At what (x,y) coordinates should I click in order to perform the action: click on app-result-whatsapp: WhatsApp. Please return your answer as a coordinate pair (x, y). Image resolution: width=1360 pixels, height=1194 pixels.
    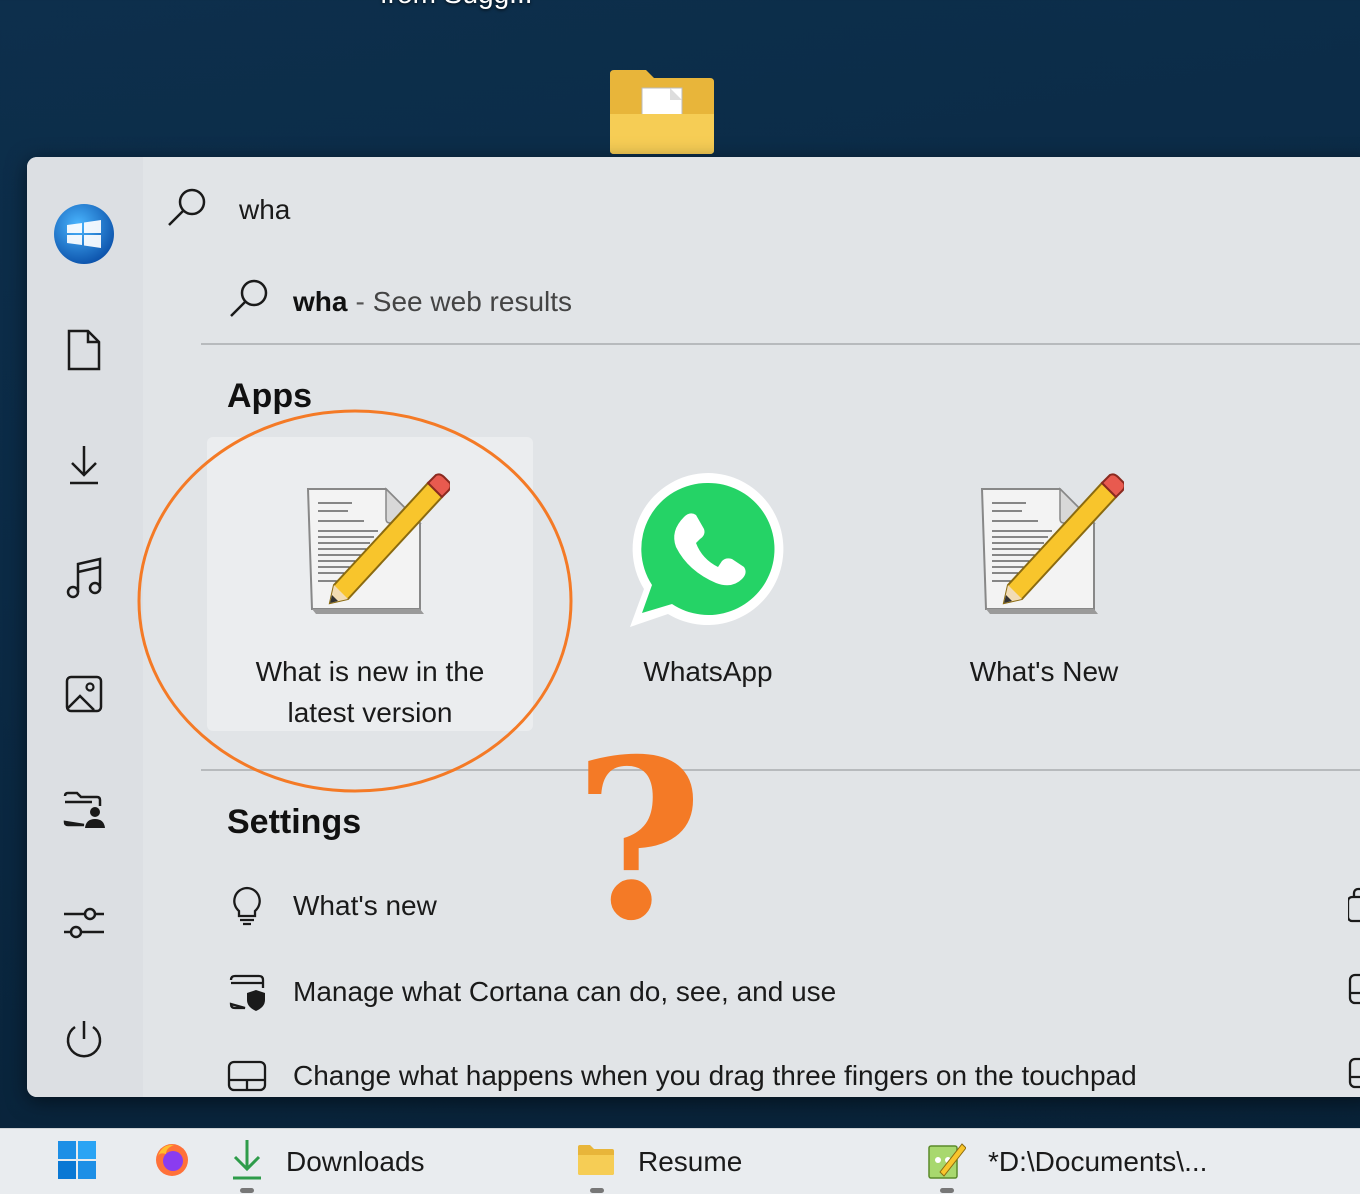
    Looking at the image, I should click on (708, 584).